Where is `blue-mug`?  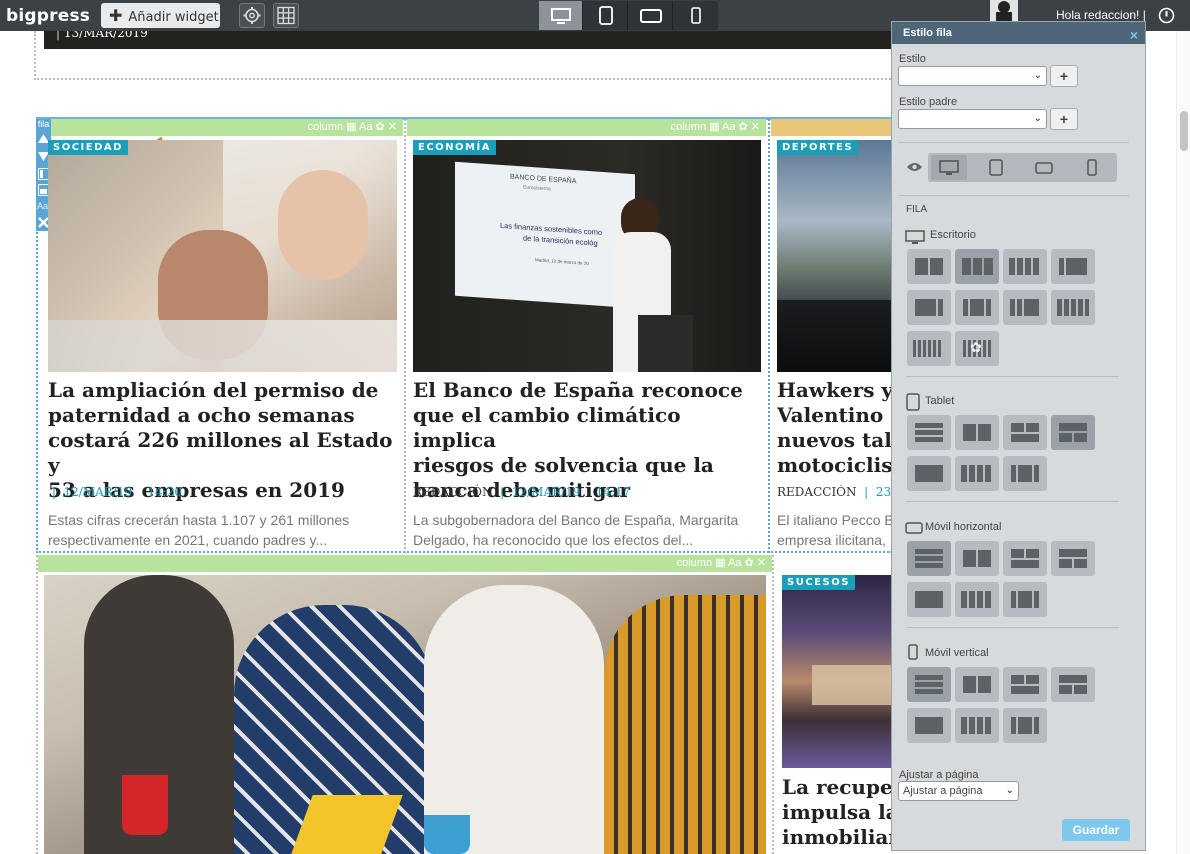
blue-mug is located at coordinates (447, 834).